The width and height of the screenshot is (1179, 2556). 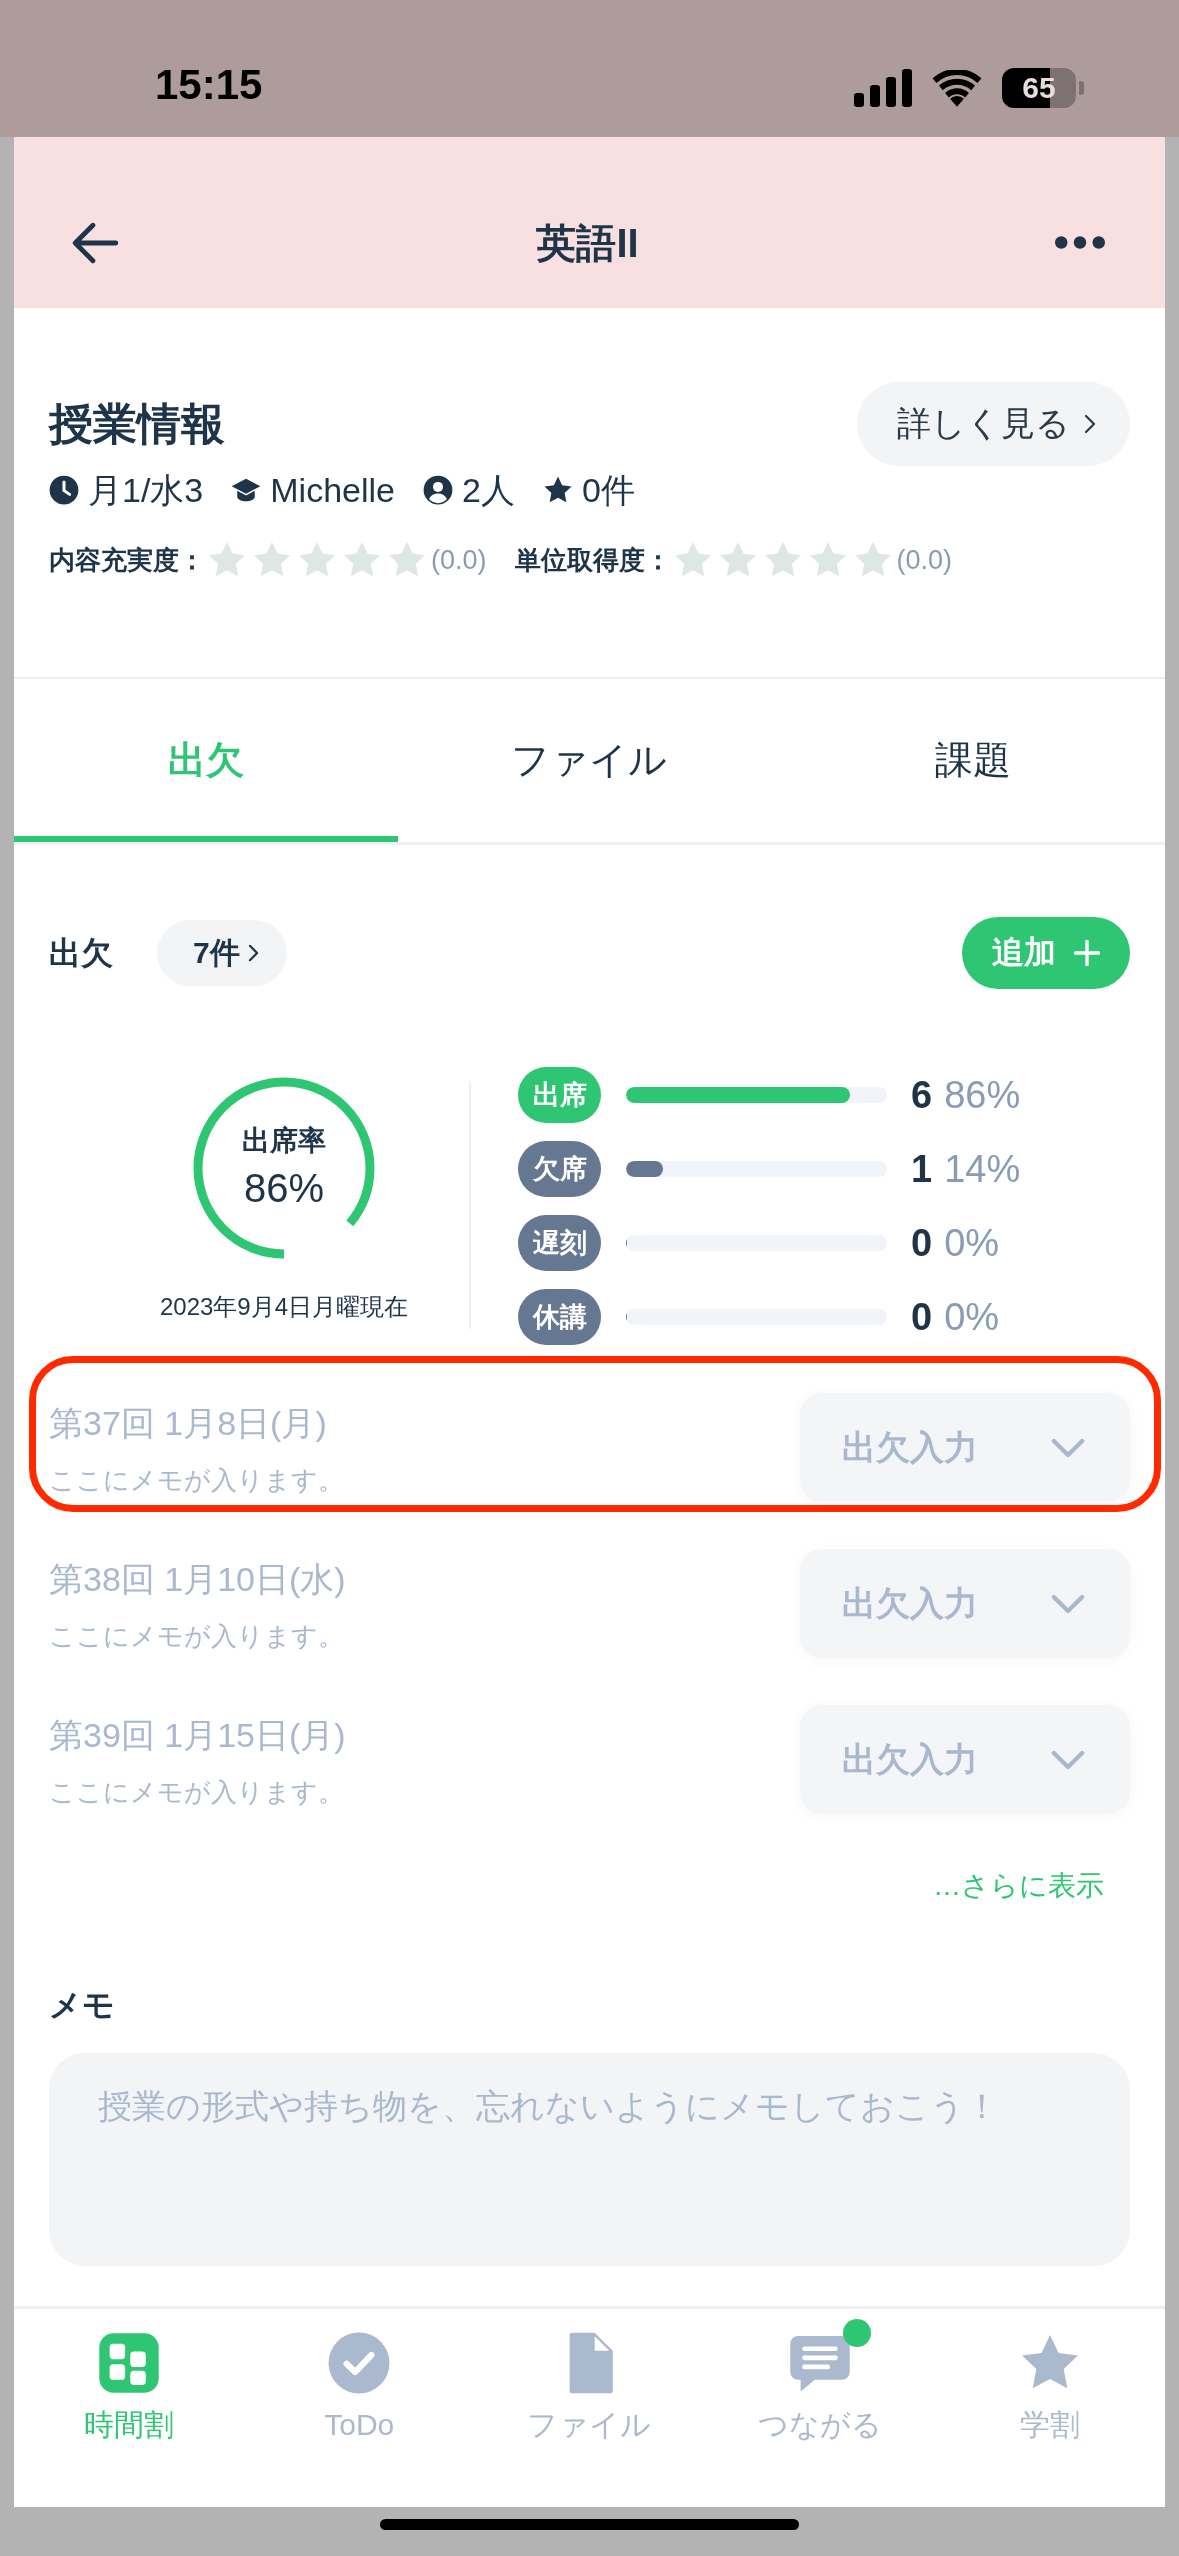 What do you see at coordinates (559, 1169) in the screenshot?
I see `status-badge: 欠席` at bounding box center [559, 1169].